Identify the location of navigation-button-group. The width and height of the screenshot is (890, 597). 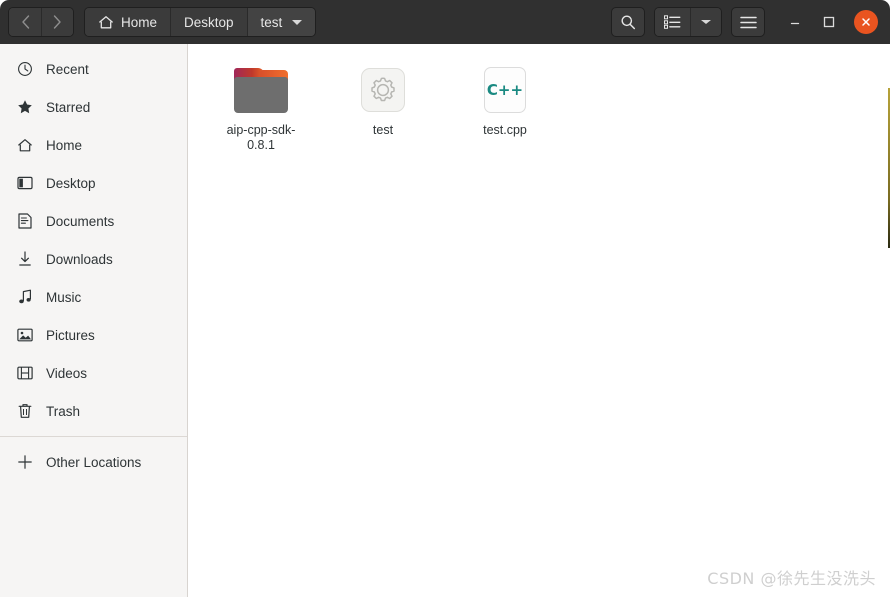
(41, 22).